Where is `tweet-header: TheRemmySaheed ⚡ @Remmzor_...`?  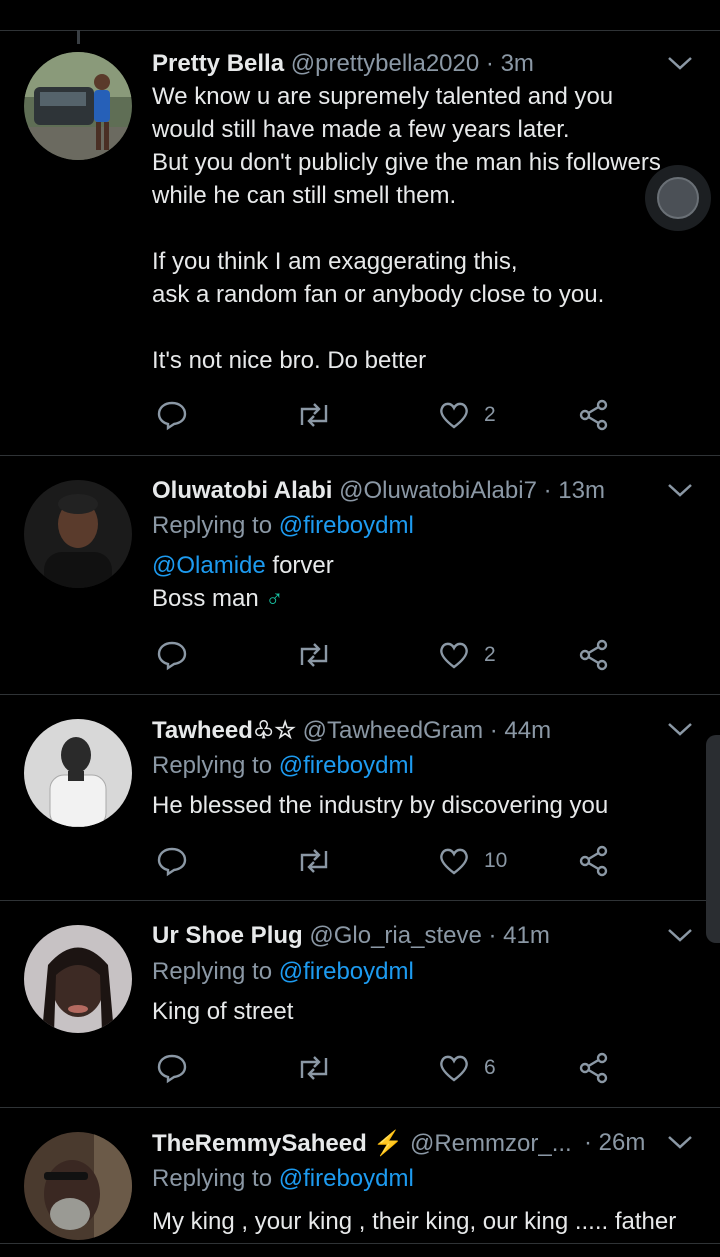 tweet-header: TheRemmySaheed ⚡ @Remmzor_... is located at coordinates (370, 1143).